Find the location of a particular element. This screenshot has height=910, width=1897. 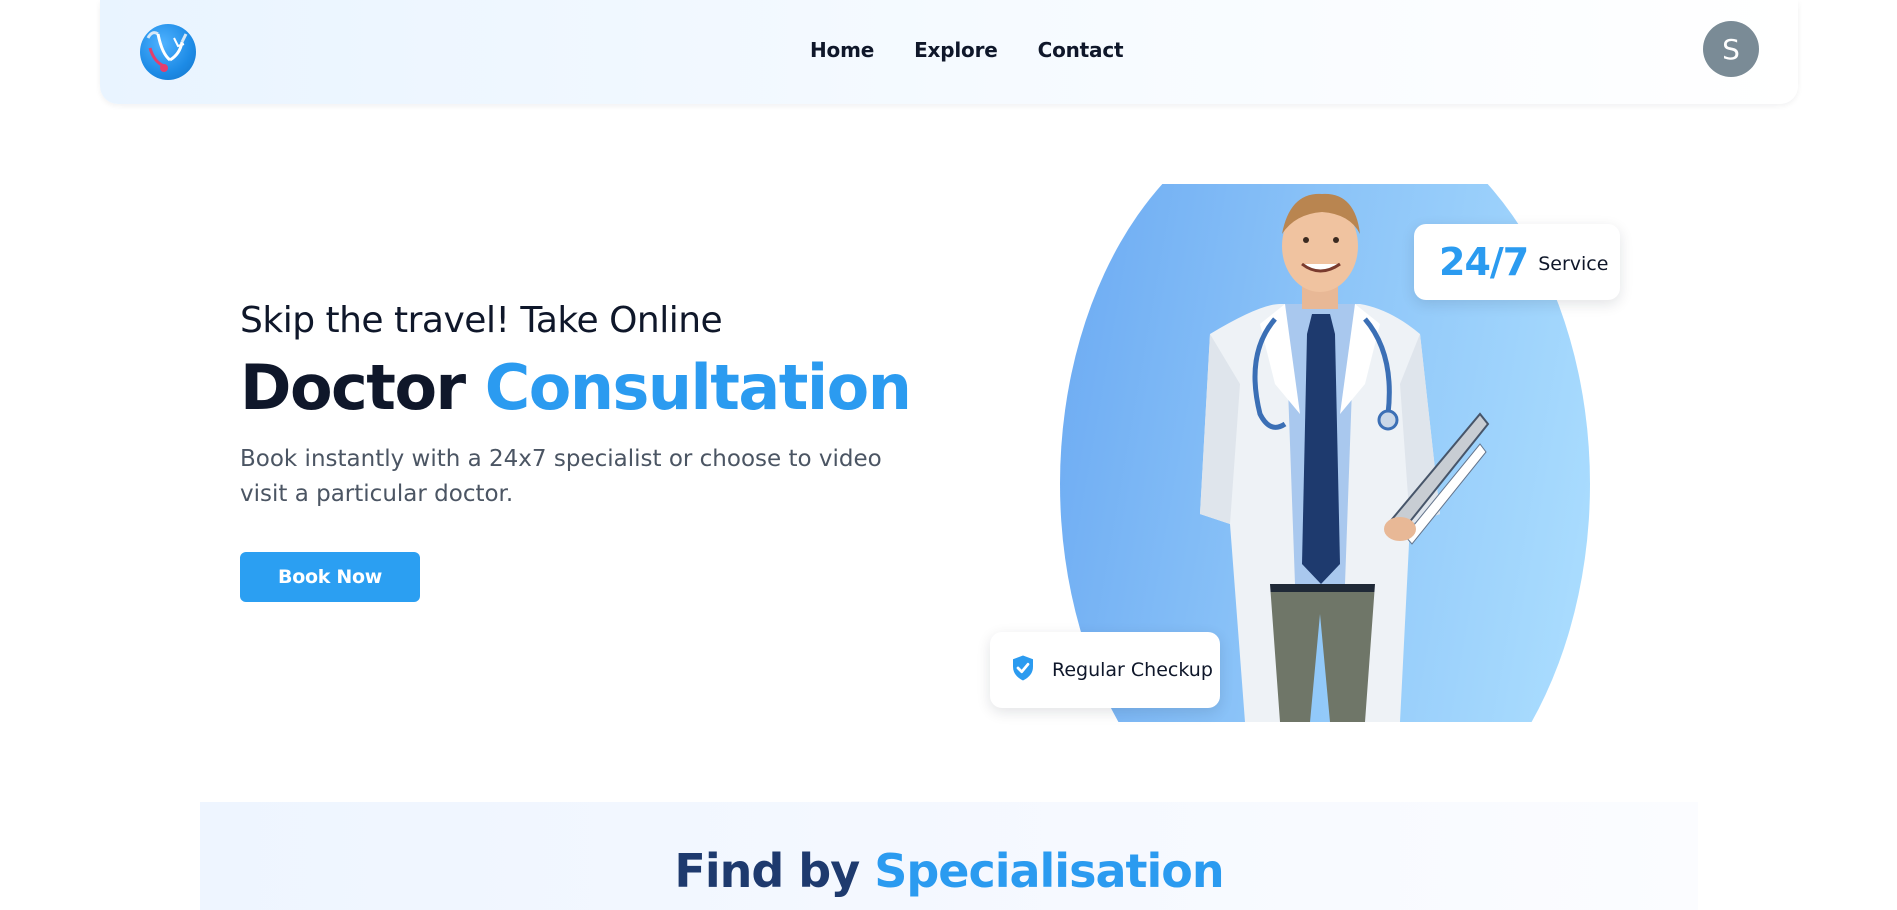

specialisation-title-dark: Find by is located at coordinates (767, 871).